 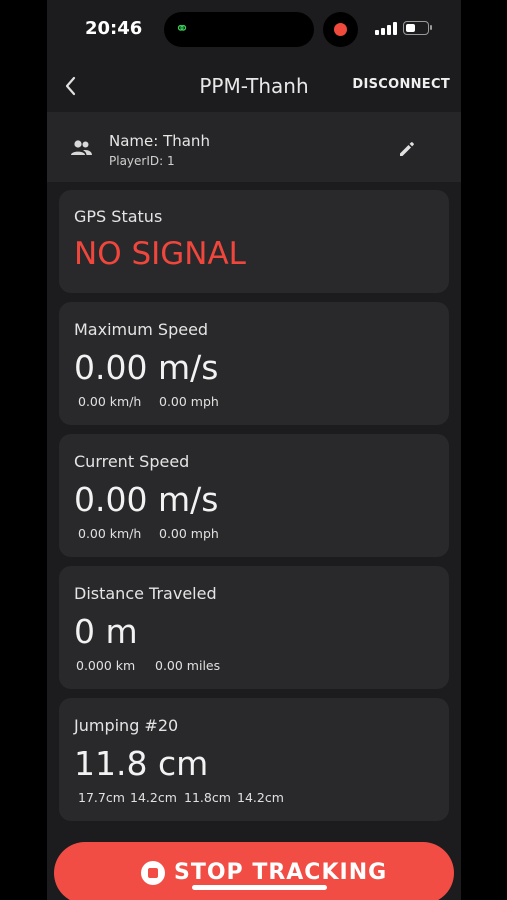 I want to click on player-info: Name: Thanh PlayerID: 1, so click(x=254, y=147).